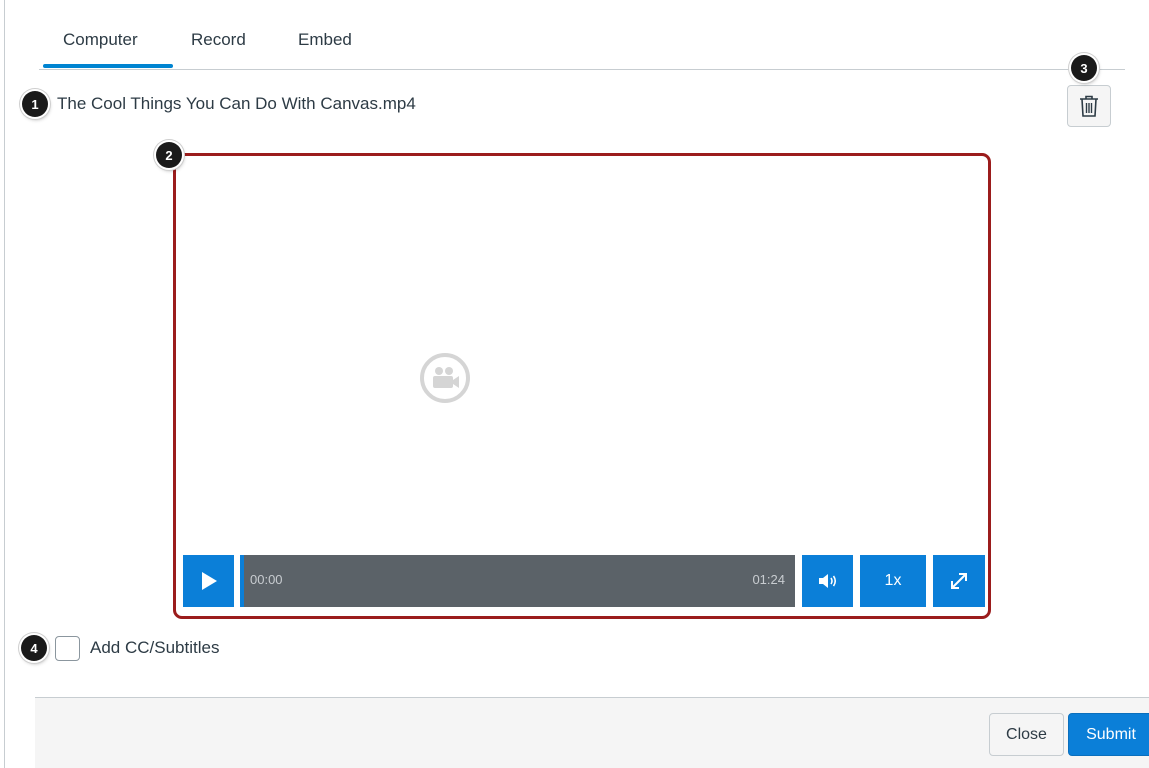 This screenshot has width=1149, height=768. Describe the element at coordinates (35, 104) in the screenshot. I see `callout-1: 1` at that location.